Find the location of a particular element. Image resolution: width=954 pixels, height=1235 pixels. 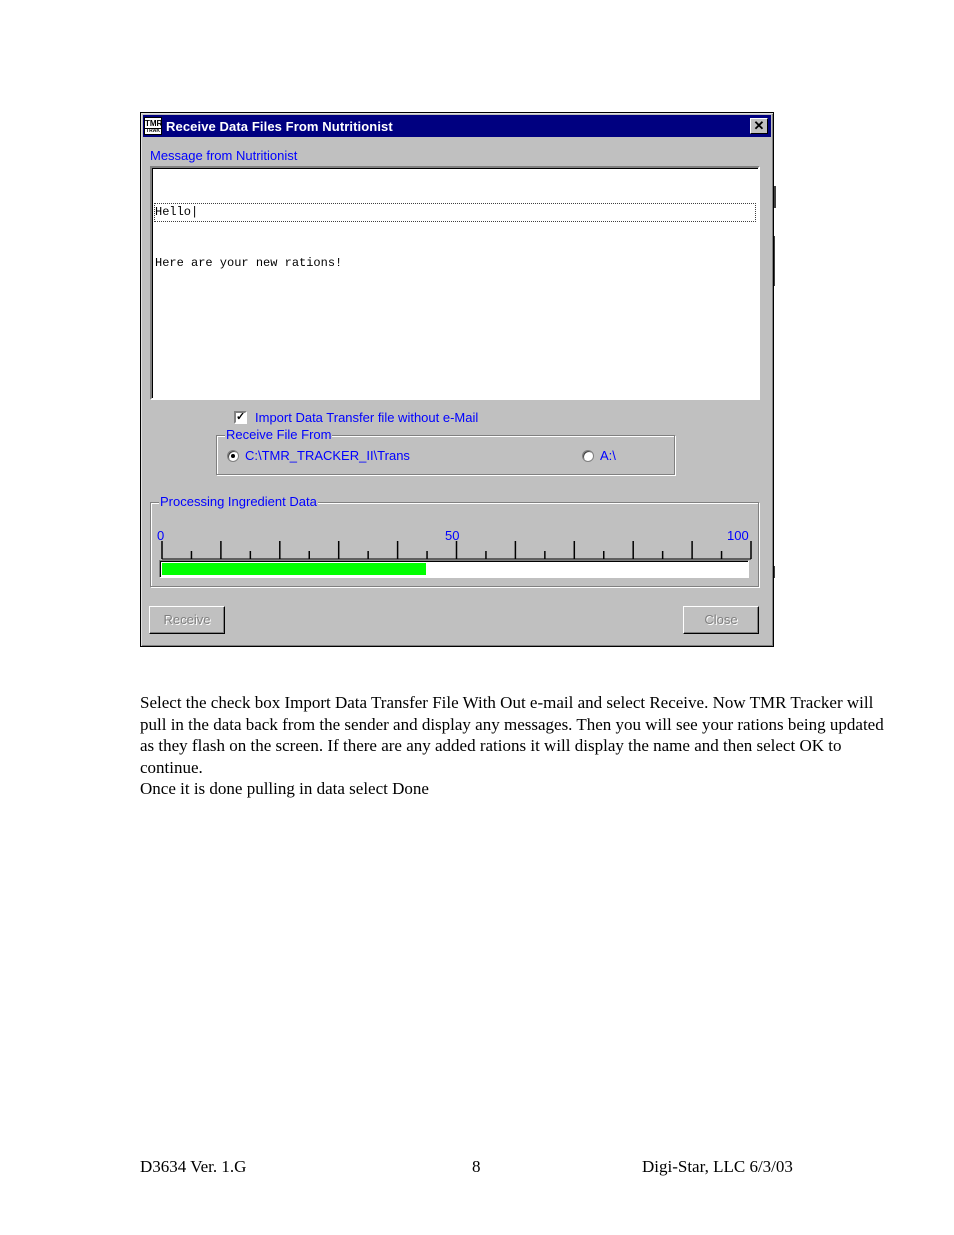

receive-button: Receive is located at coordinates (187, 620).